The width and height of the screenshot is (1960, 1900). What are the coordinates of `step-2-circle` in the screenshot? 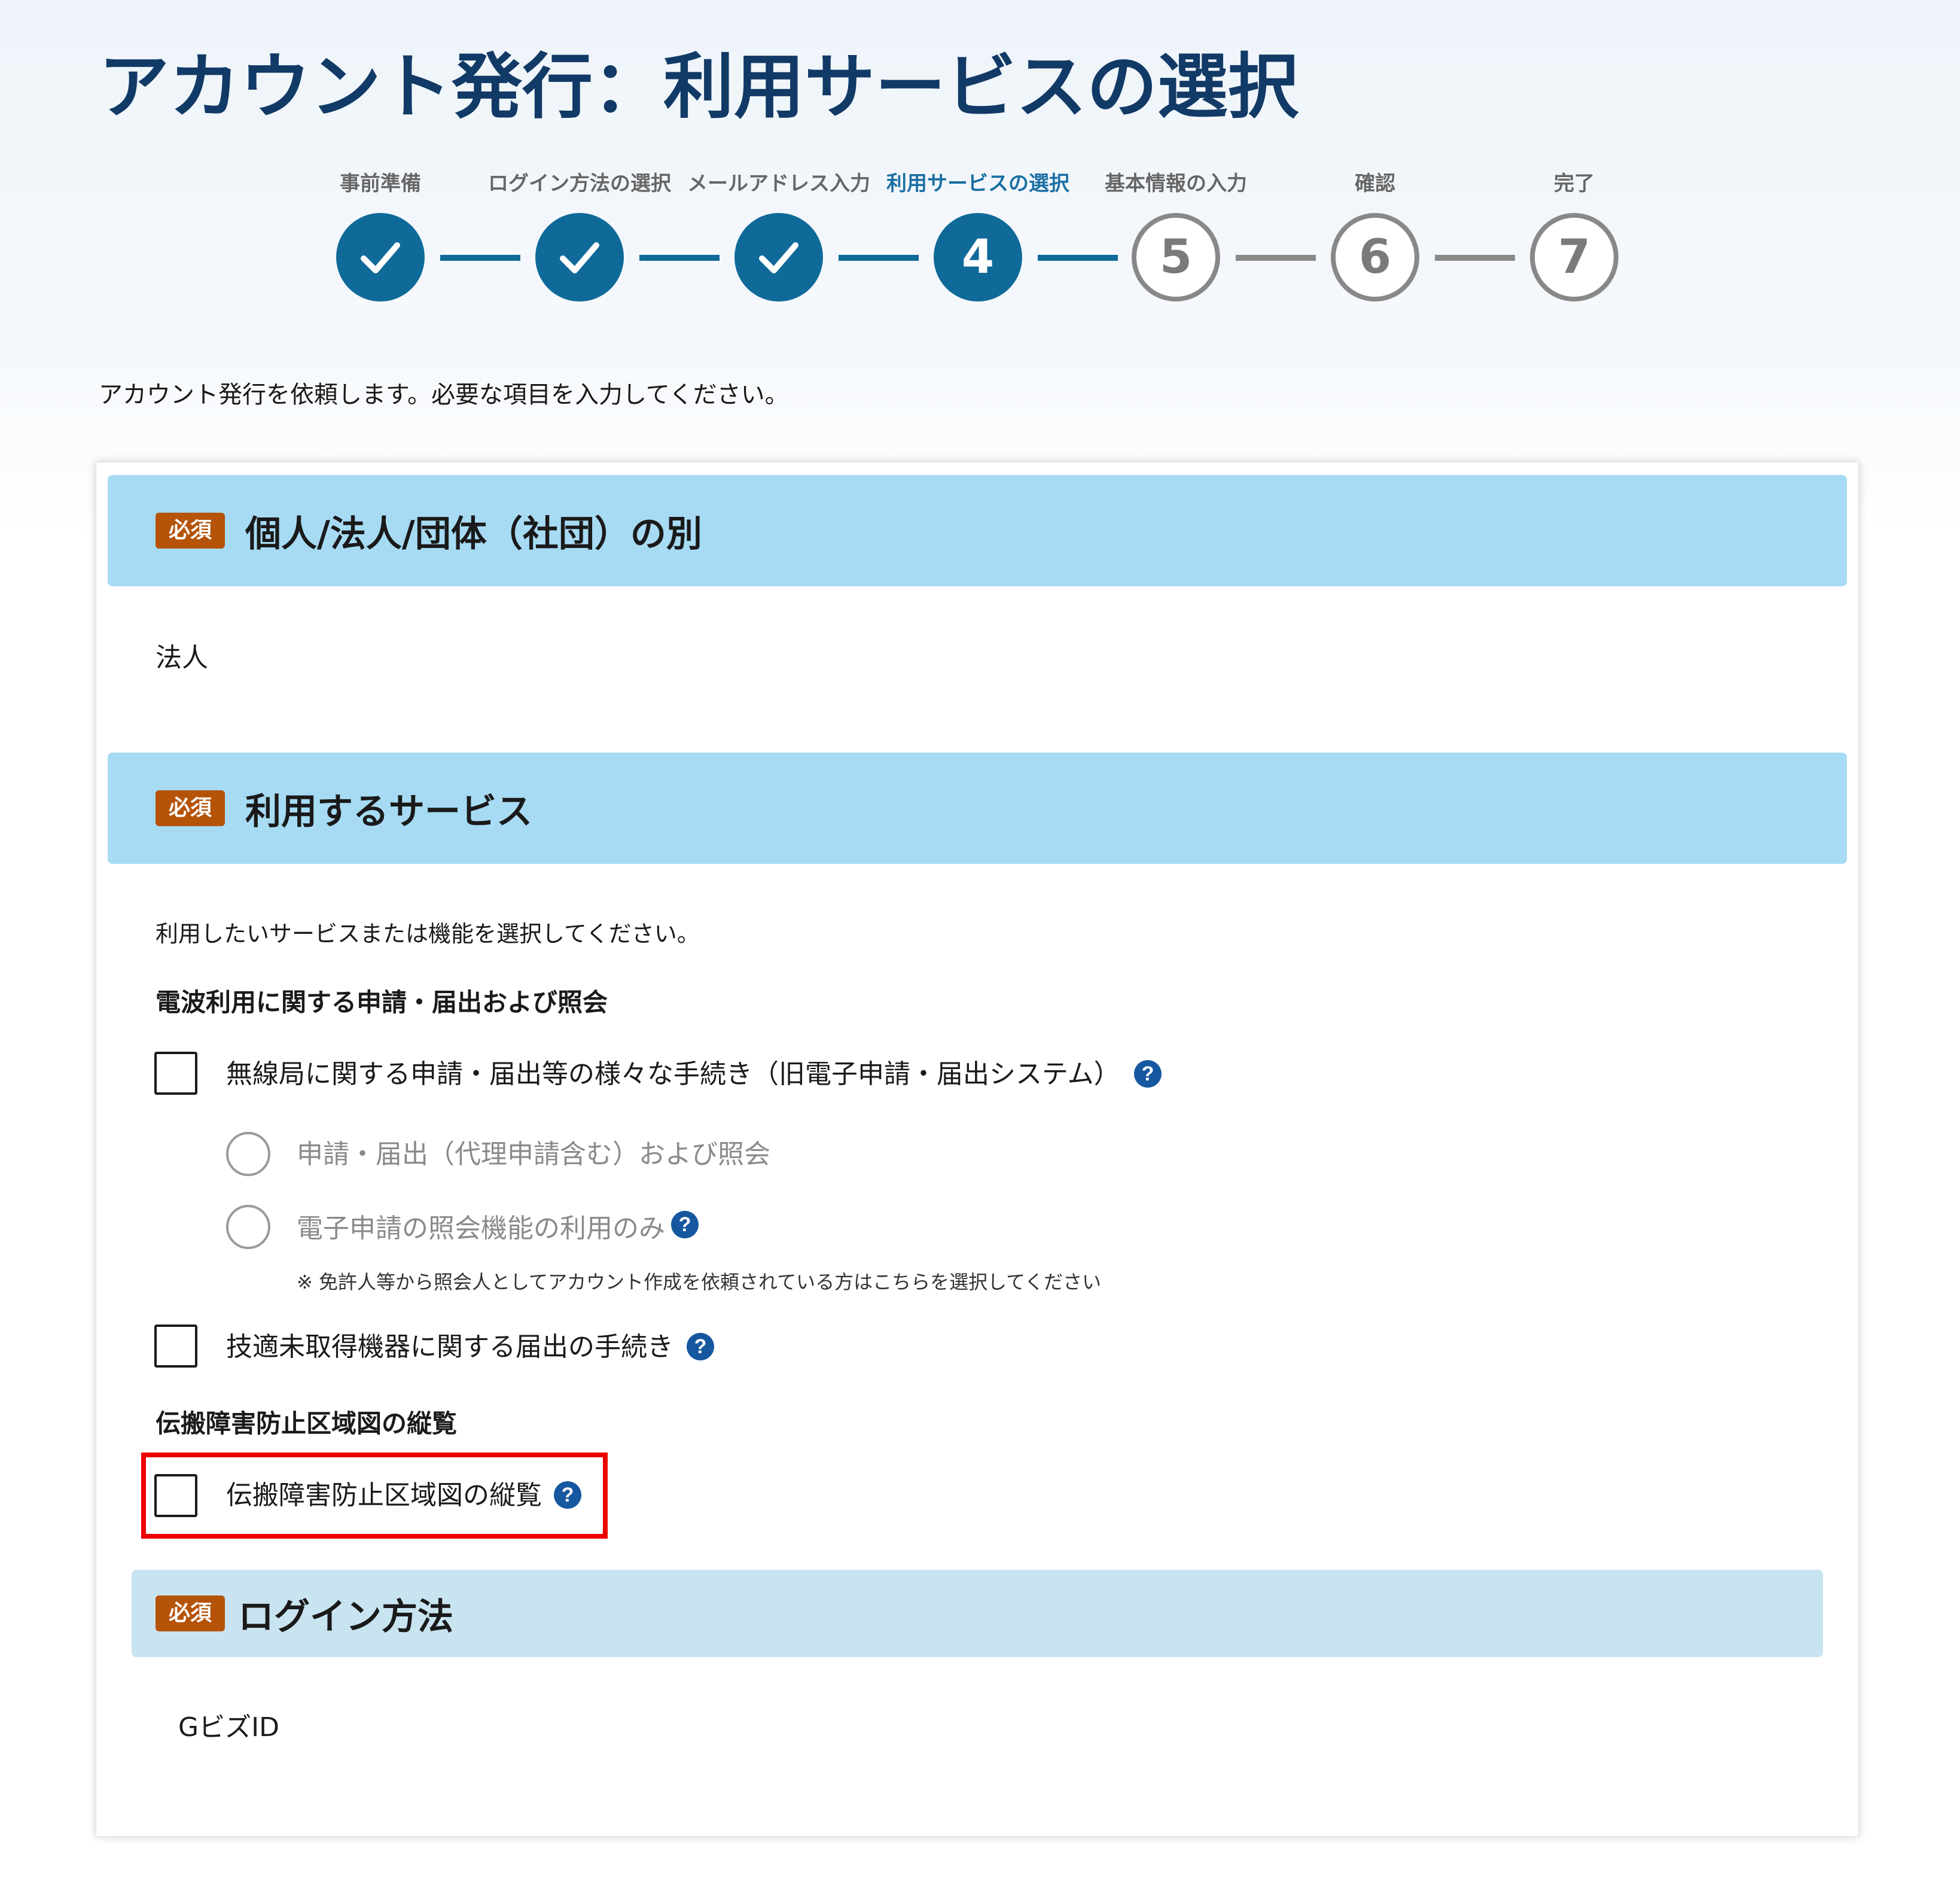 It's located at (579, 257).